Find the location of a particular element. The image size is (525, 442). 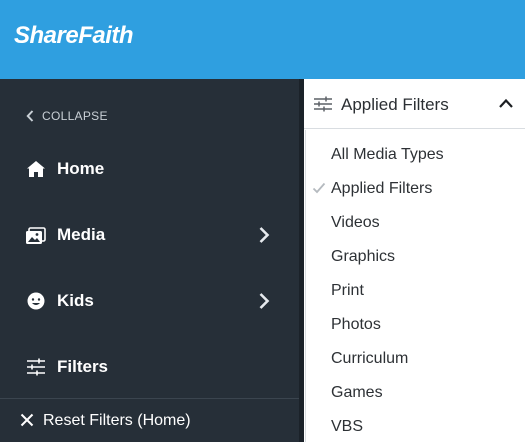

option-applied-filters: Applied Filters is located at coordinates (415, 189).